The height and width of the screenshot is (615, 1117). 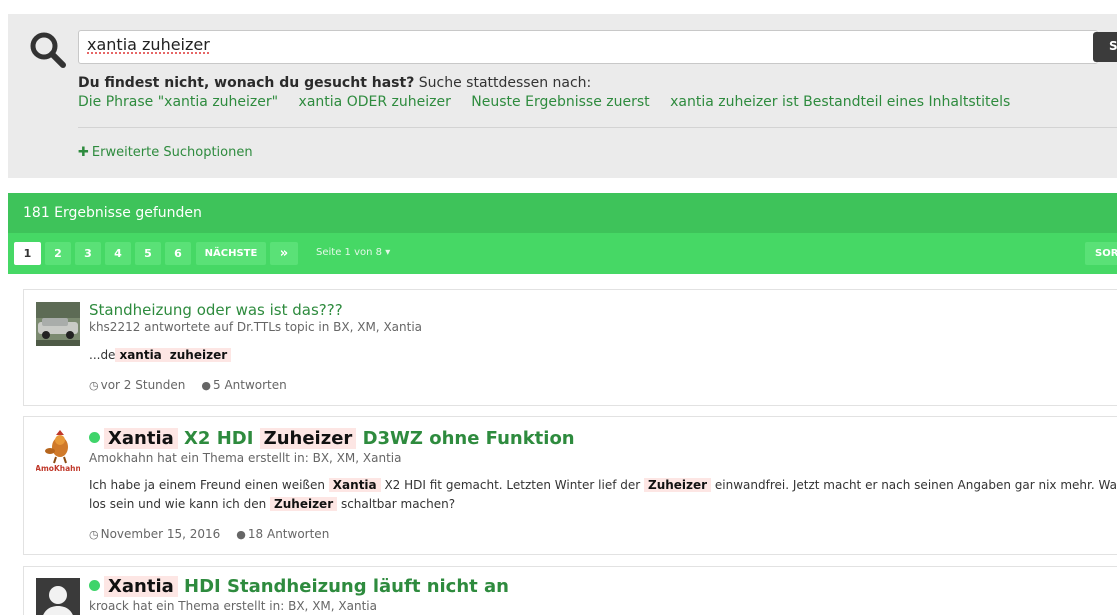 I want to click on search-query-text: xantia zuheizer, so click(x=148, y=44).